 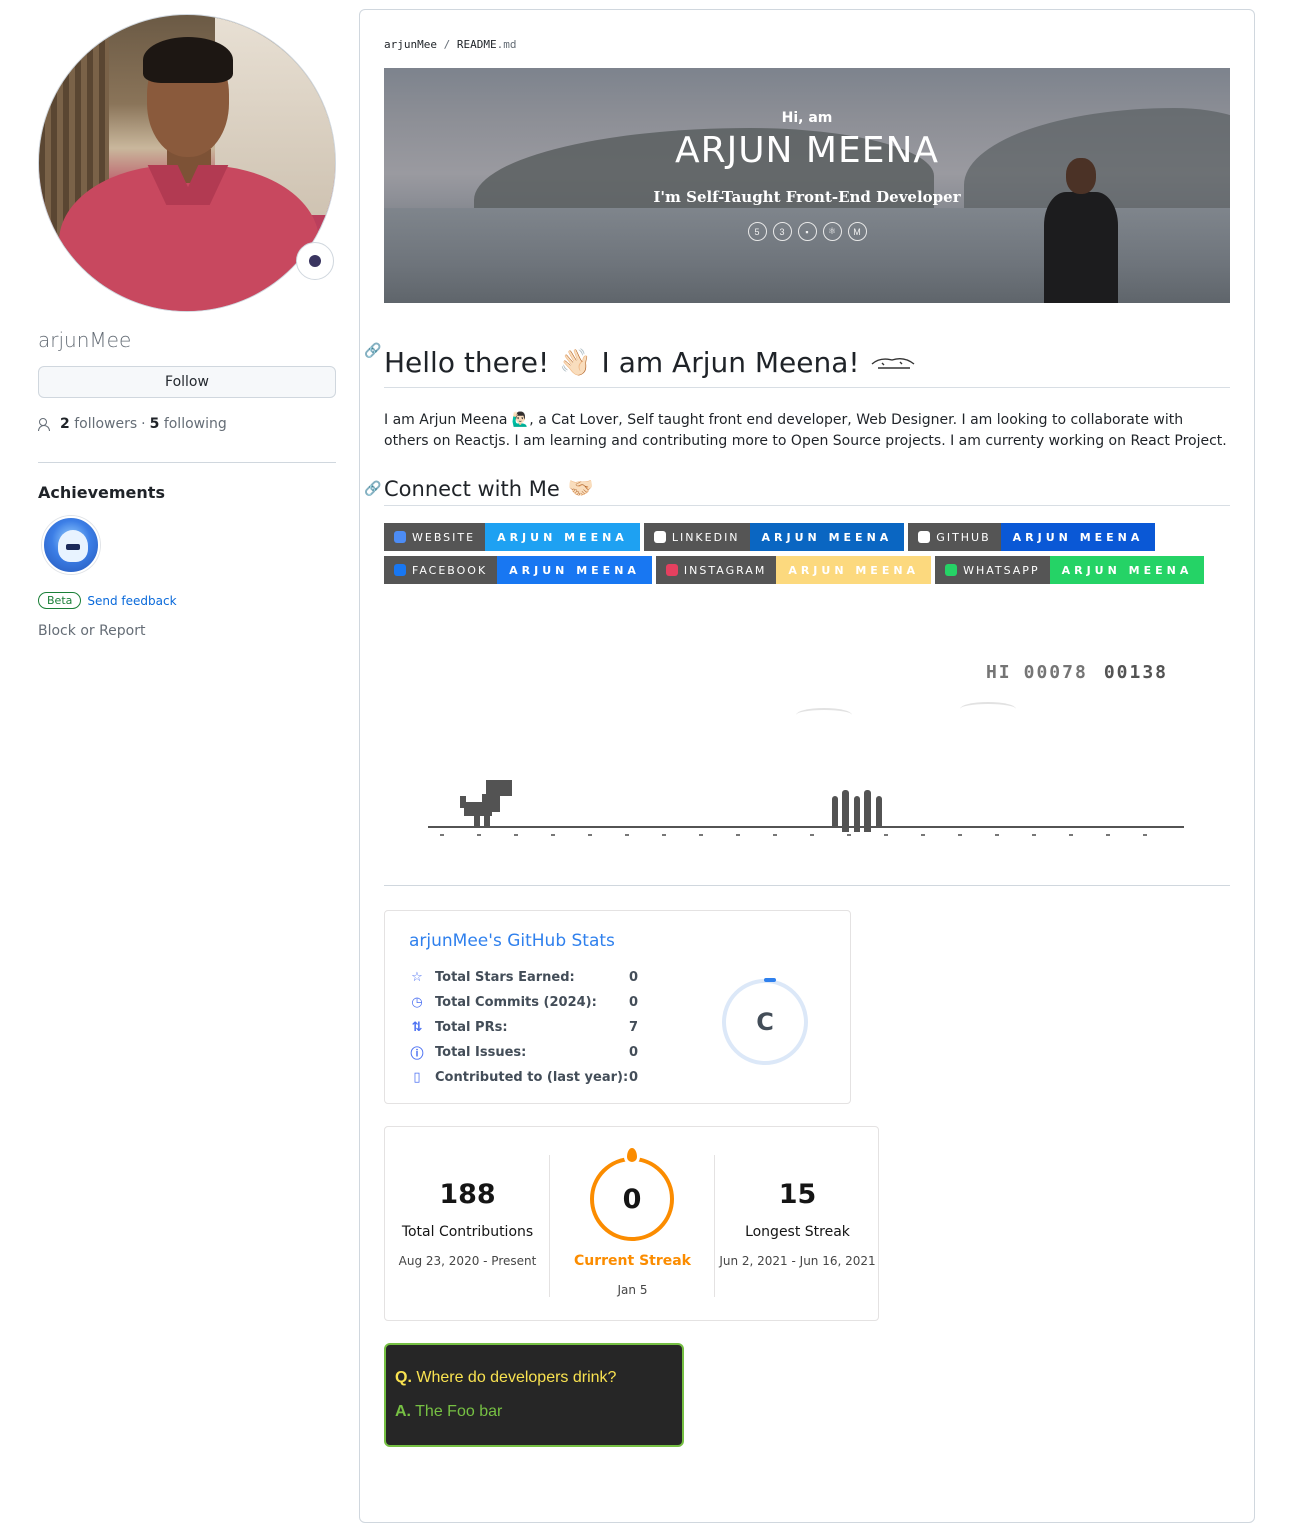 What do you see at coordinates (529, 1002) in the screenshot?
I see `stat-row: ◷ Total Commits (2024): 0` at bounding box center [529, 1002].